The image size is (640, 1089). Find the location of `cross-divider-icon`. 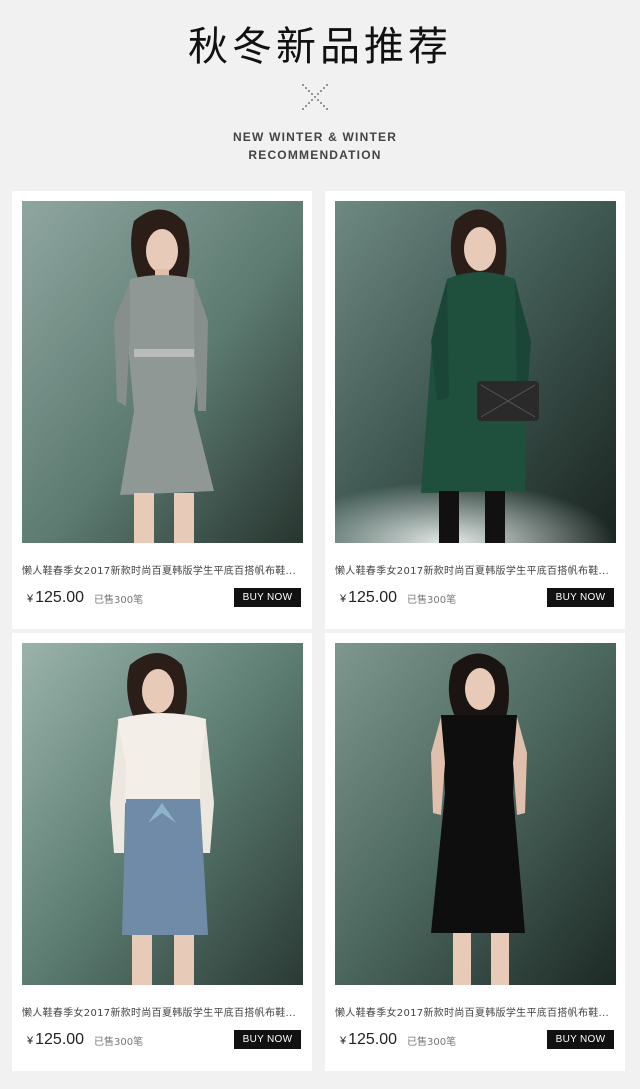

cross-divider-icon is located at coordinates (315, 97).